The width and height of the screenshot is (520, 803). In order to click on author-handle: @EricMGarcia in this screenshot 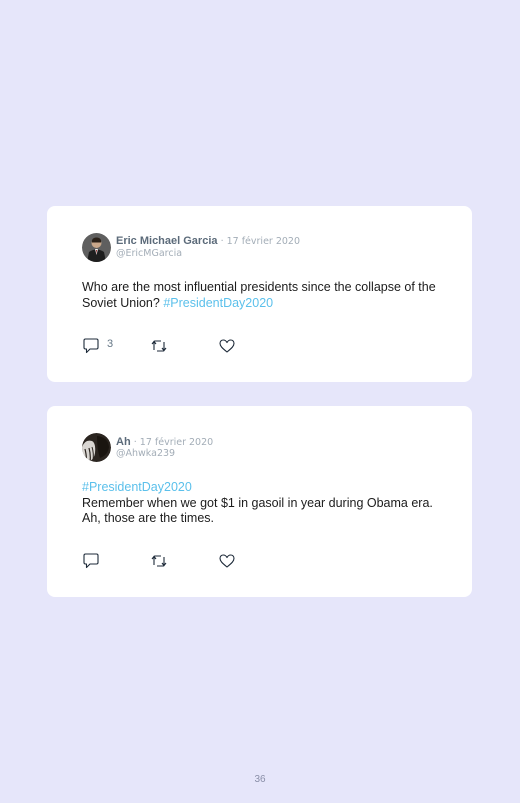, I will do `click(149, 254)`.